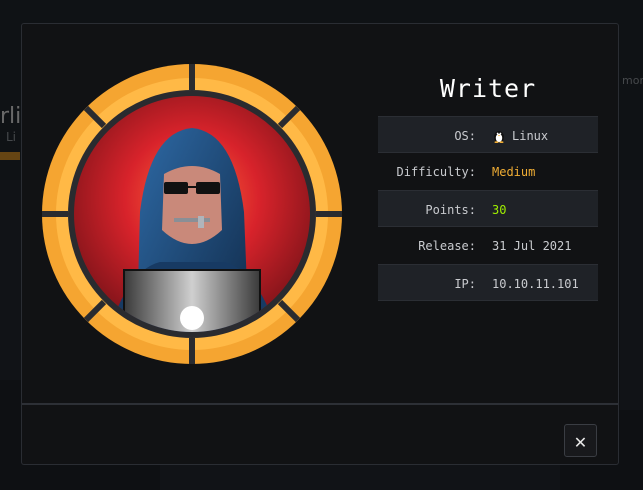  Describe the element at coordinates (580, 440) in the screenshot. I see `close-button: ✕` at that location.